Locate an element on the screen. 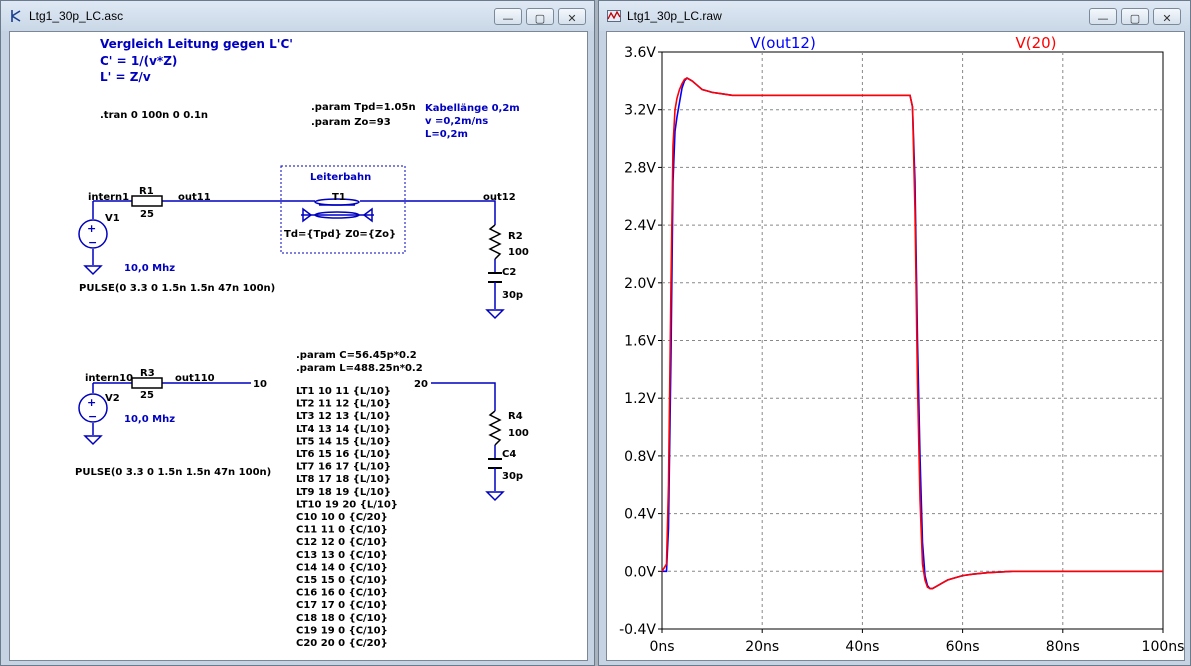  c4-value: 30p is located at coordinates (512, 476).